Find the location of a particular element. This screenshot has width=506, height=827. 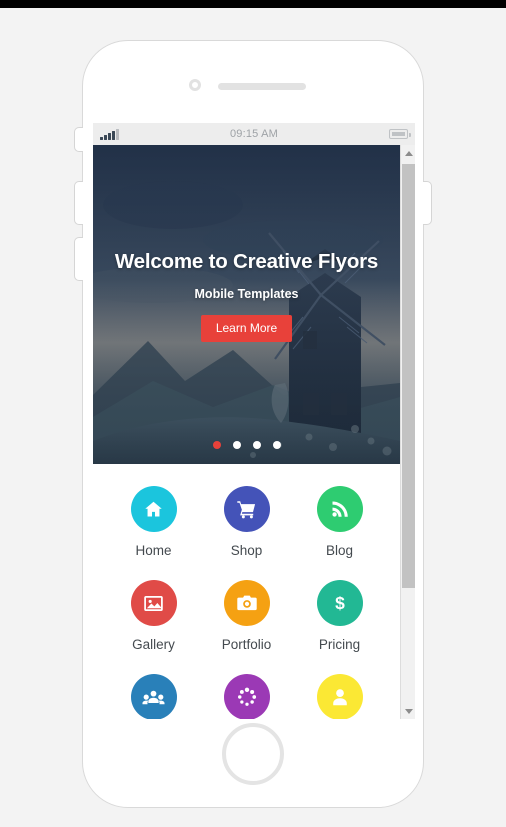

rss-icon is located at coordinates (339, 509).